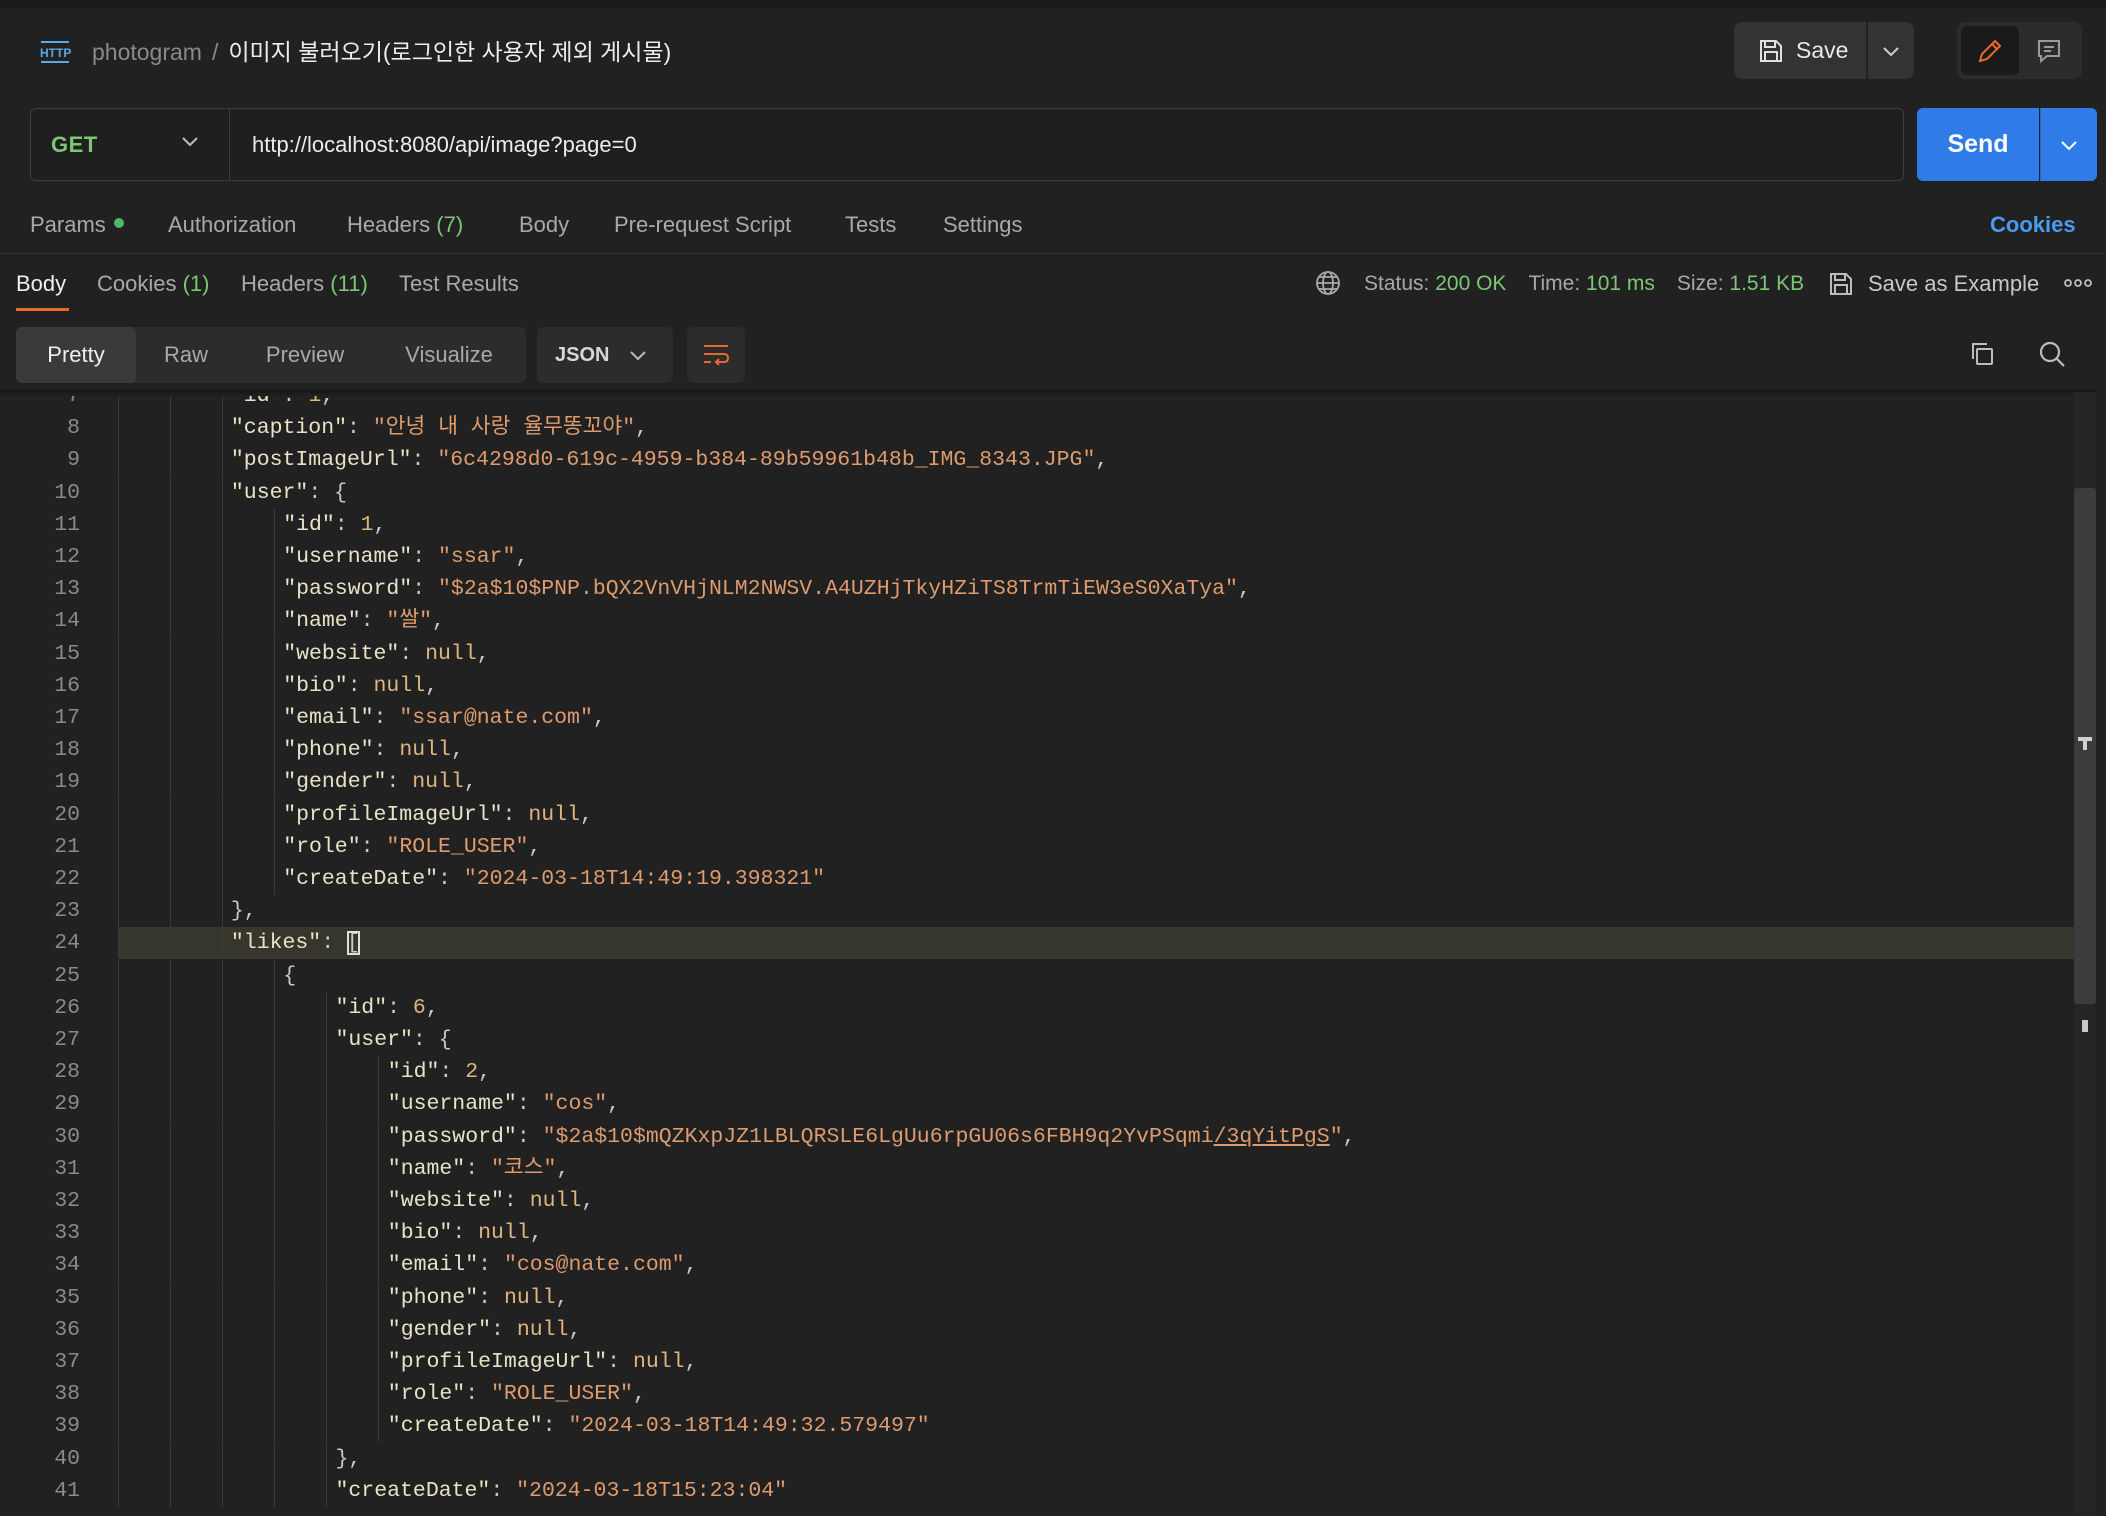 The image size is (2106, 1516). I want to click on json-key: "profileImageUrl", so click(497, 1362).